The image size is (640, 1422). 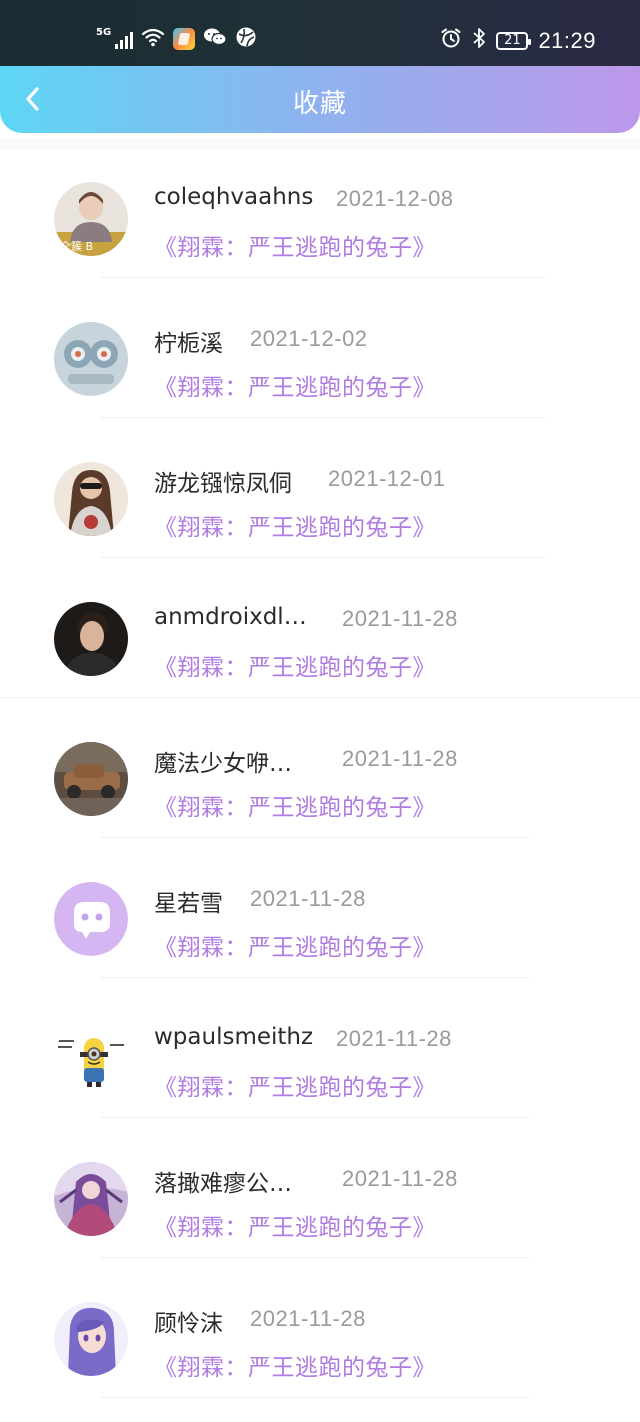 I want to click on user-name: 柠栀溪, so click(x=188, y=344).